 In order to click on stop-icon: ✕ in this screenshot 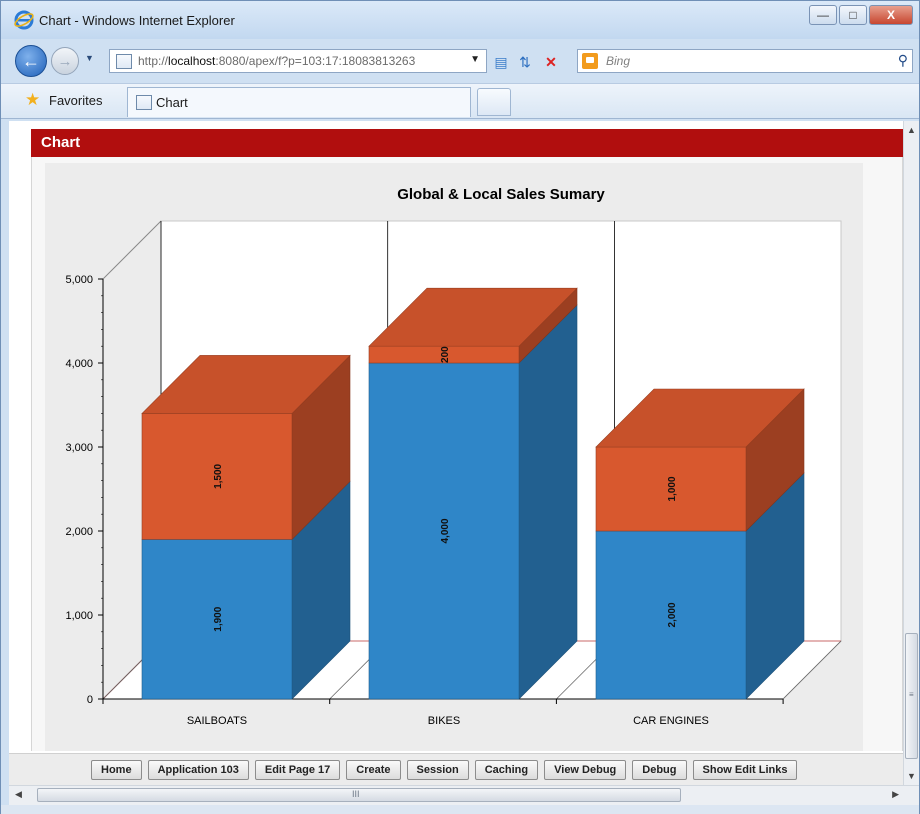, I will do `click(551, 62)`.